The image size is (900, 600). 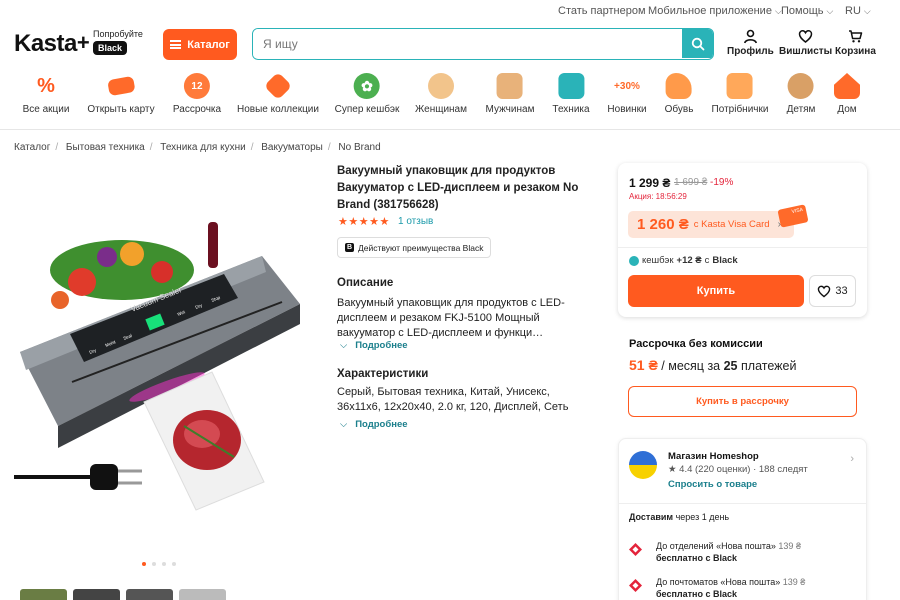 I want to click on catalog-label: Каталог, so click(x=208, y=44).